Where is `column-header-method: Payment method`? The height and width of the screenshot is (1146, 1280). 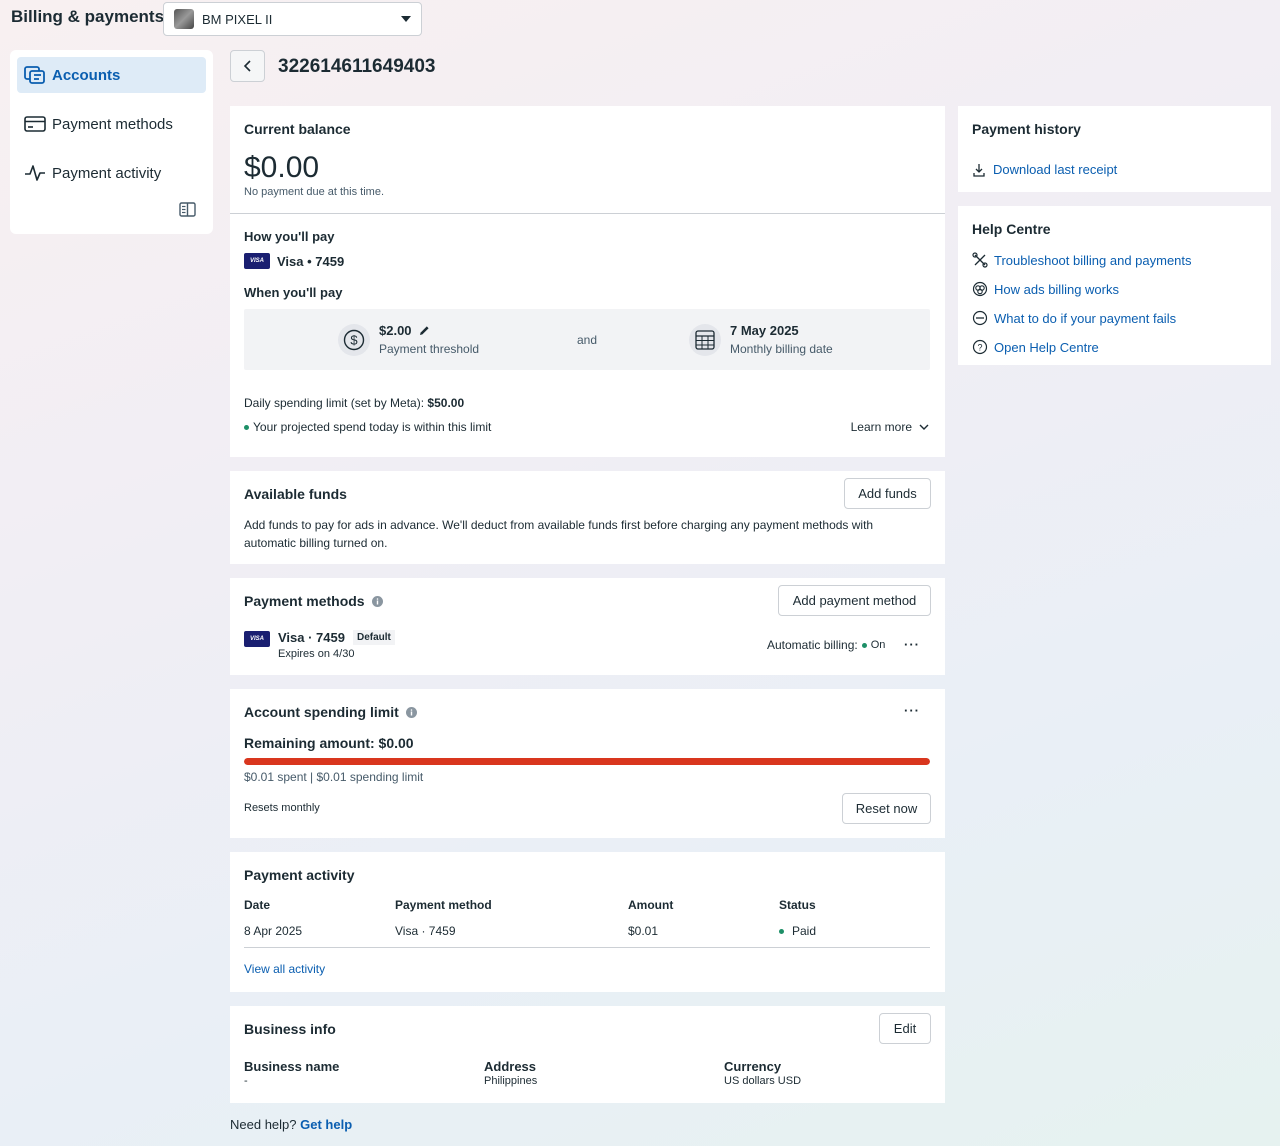
column-header-method: Payment method is located at coordinates (443, 905).